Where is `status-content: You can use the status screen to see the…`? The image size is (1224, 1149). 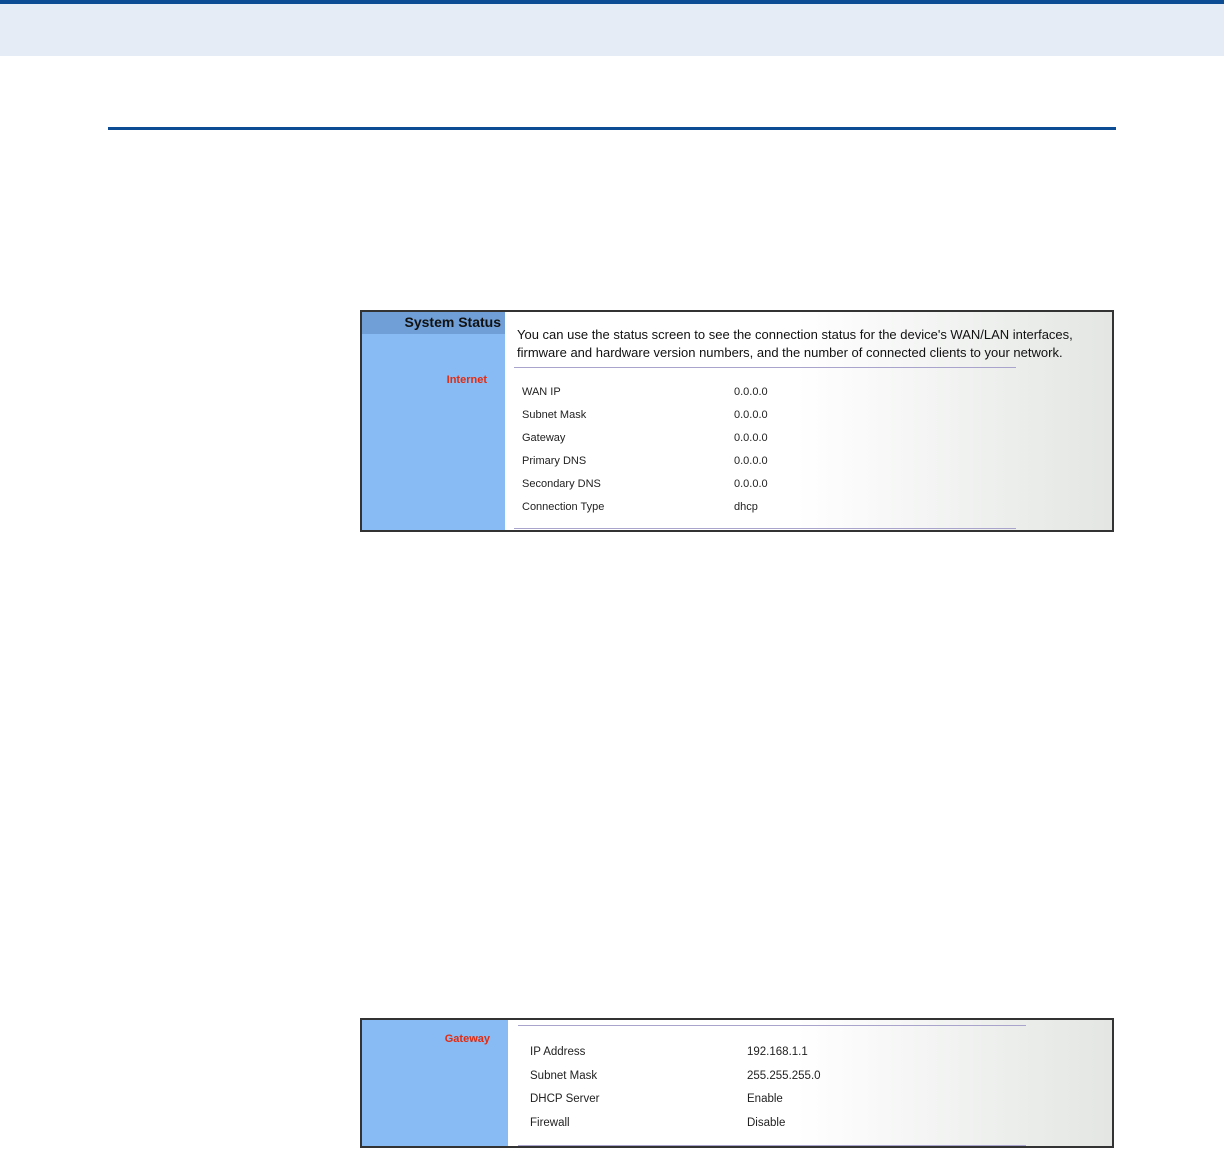 status-content: You can use the status screen to see the… is located at coordinates (813, 421).